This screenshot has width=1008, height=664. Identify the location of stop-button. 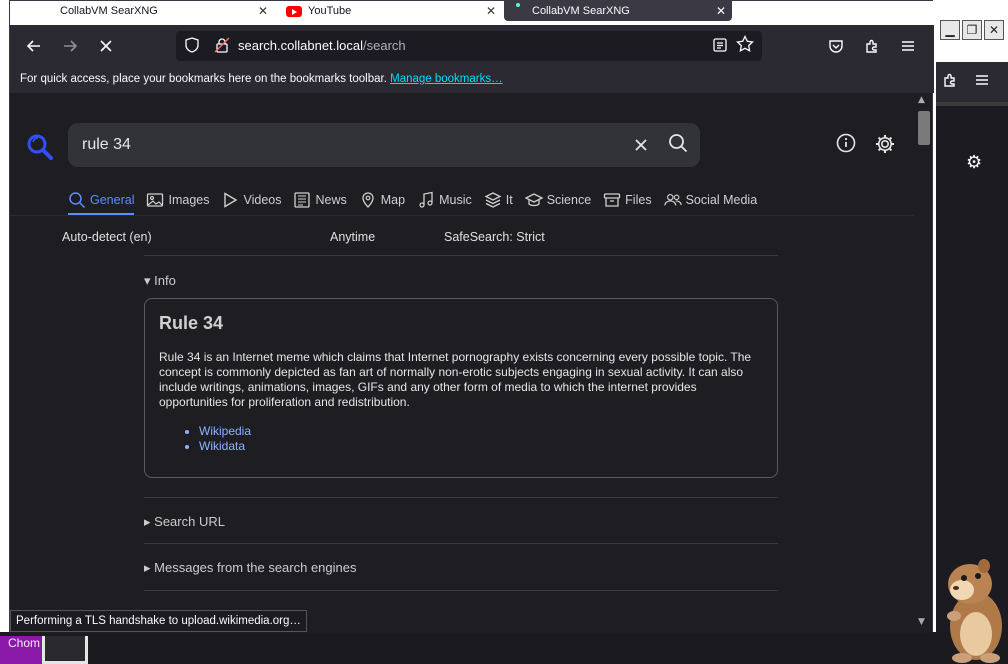
(106, 46).